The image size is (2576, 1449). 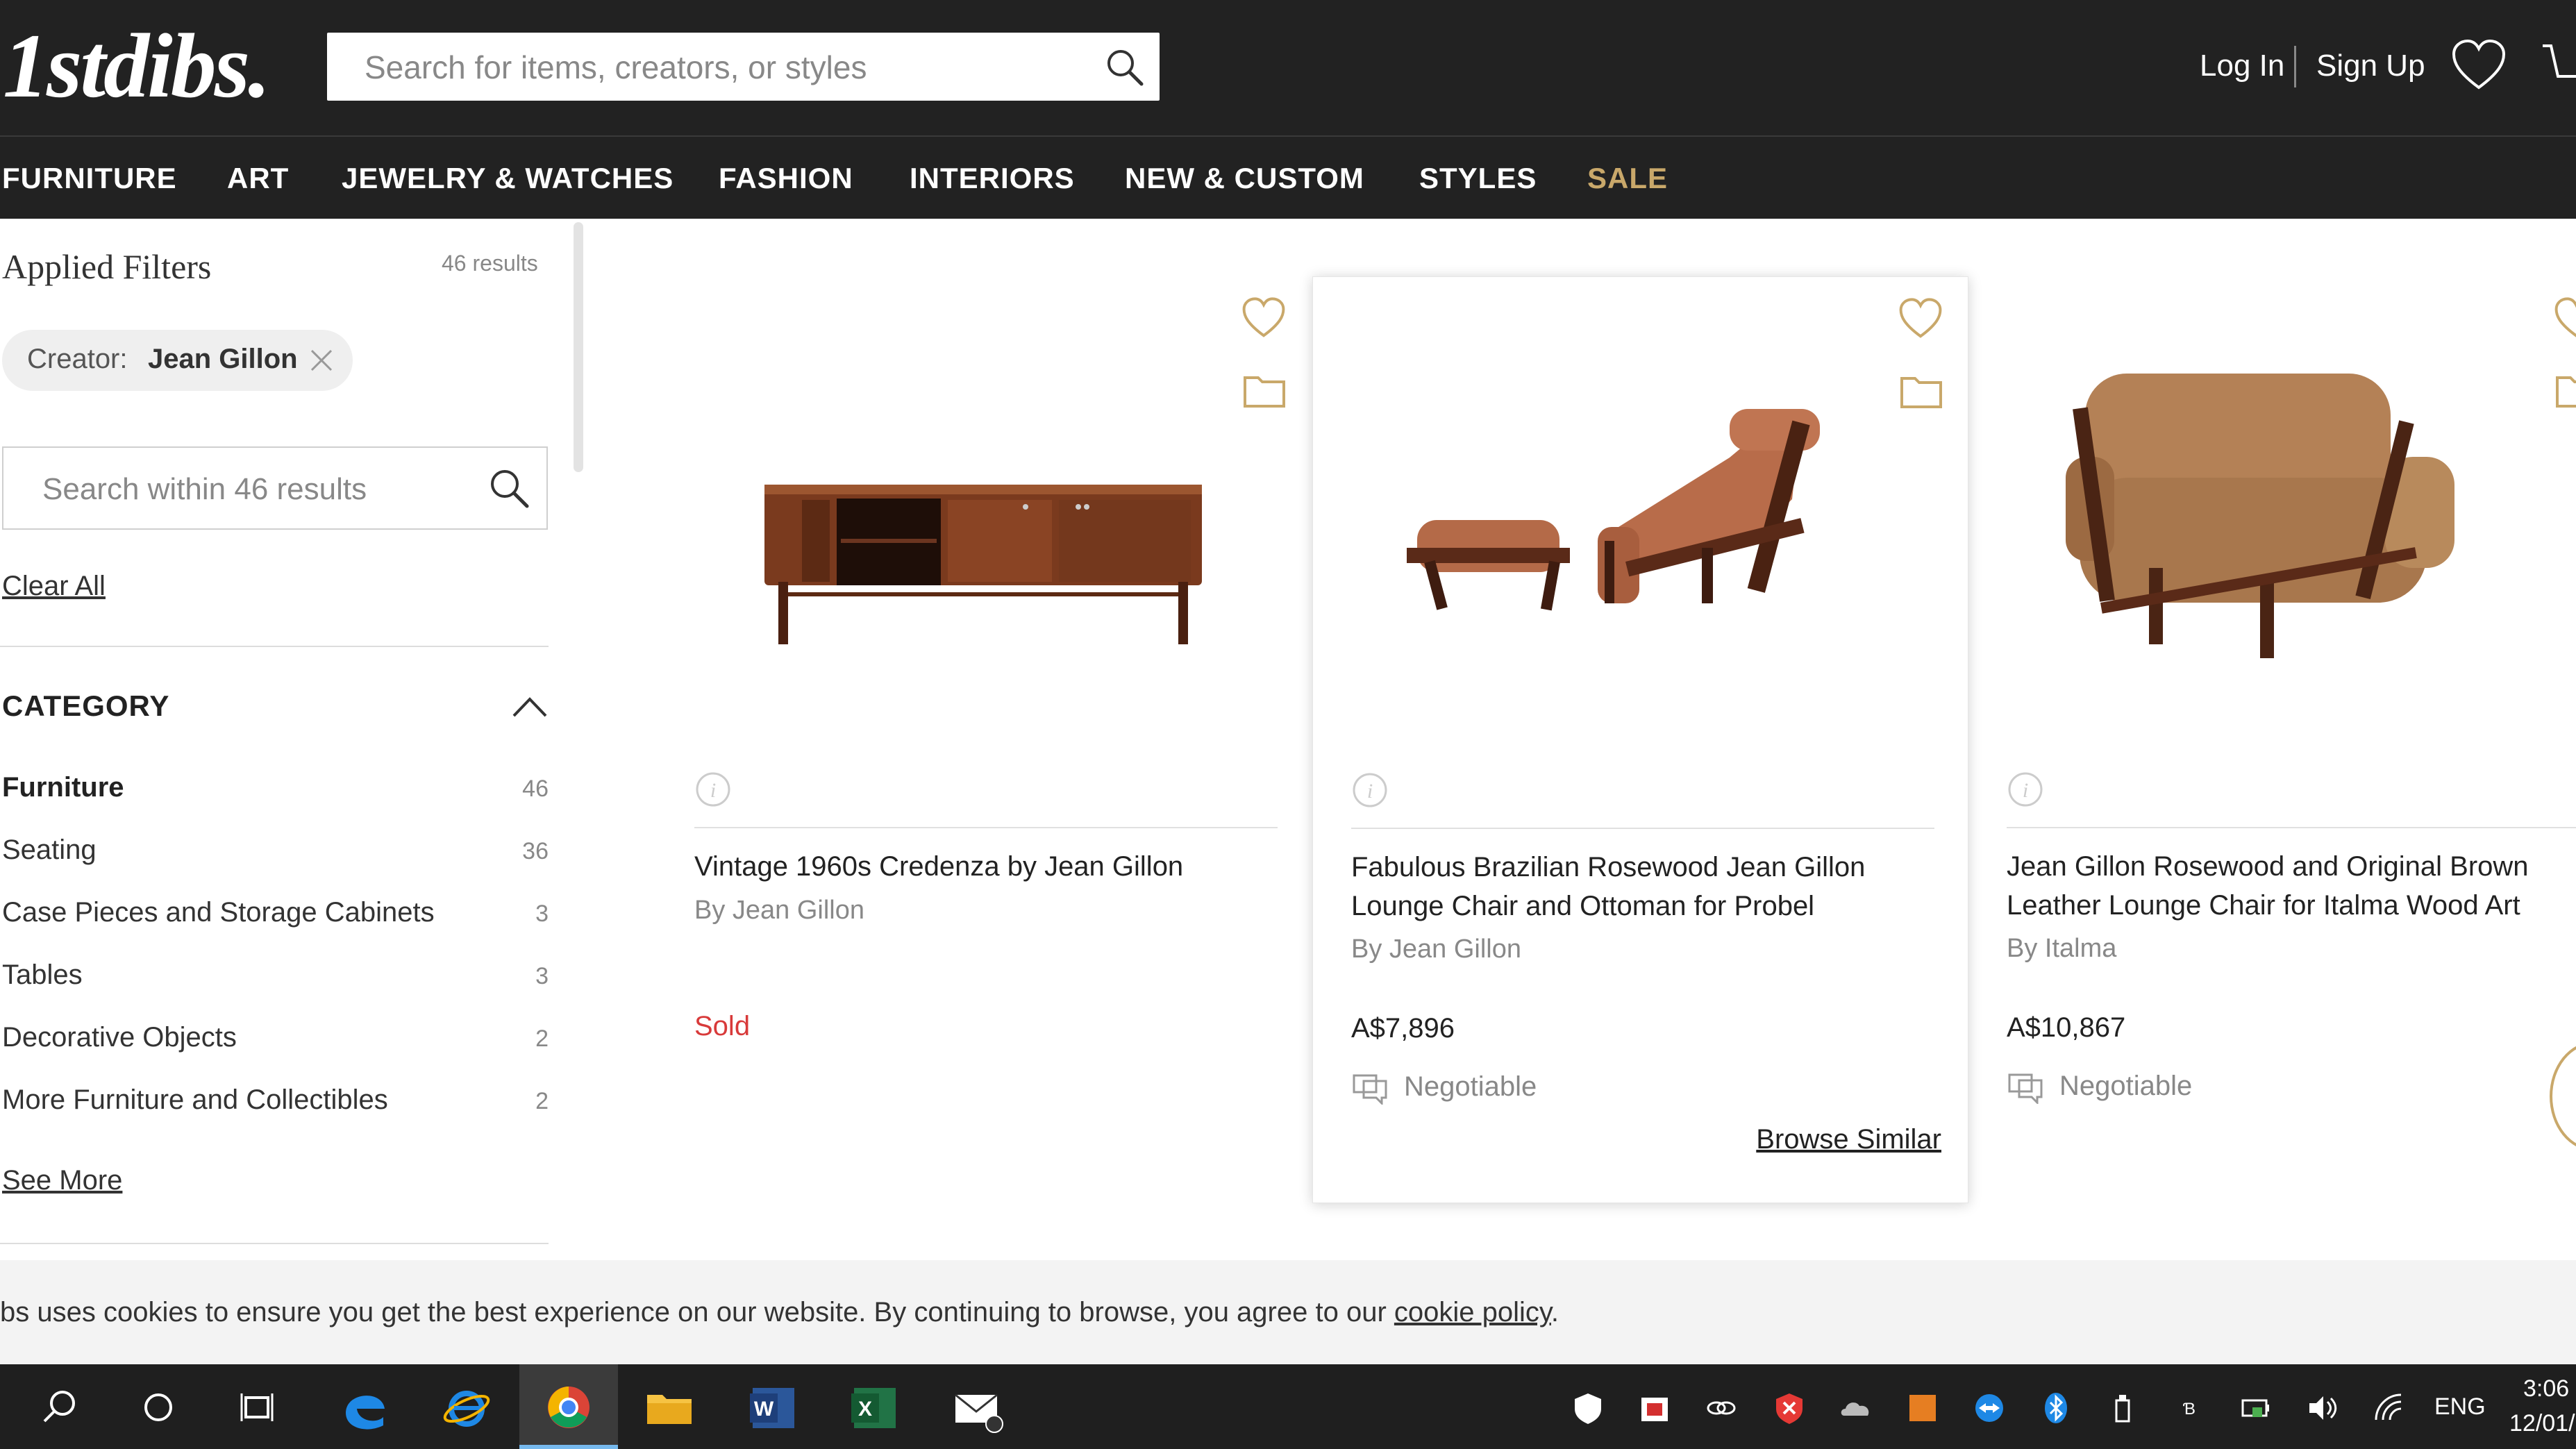 I want to click on security-shield-icon, so click(x=1588, y=1408).